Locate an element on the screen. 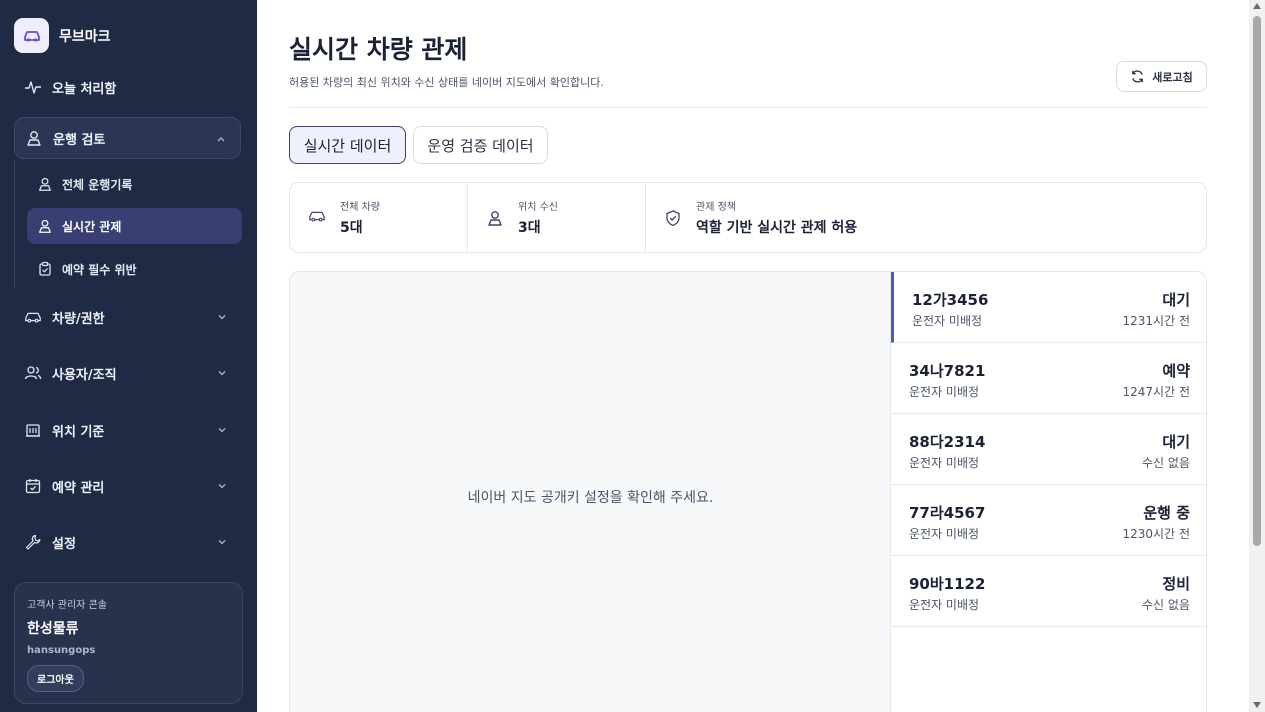 This screenshot has height=712, width=1265. sidebar-item-users: 사용자/조직 is located at coordinates (127, 373).